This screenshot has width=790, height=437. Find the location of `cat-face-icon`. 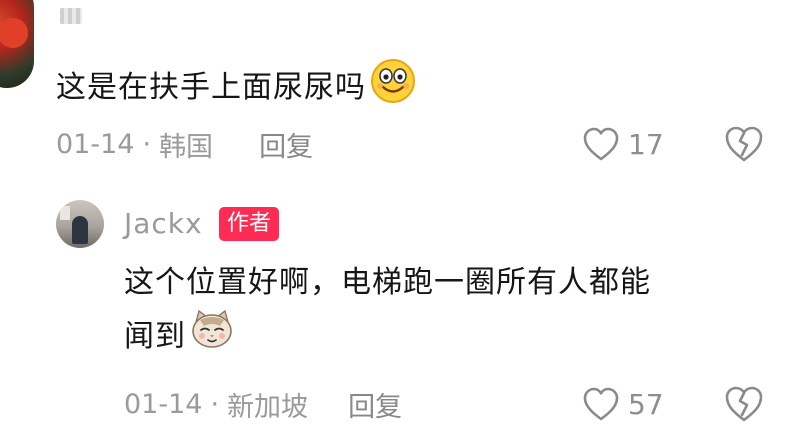

cat-face-icon is located at coordinates (212, 337).